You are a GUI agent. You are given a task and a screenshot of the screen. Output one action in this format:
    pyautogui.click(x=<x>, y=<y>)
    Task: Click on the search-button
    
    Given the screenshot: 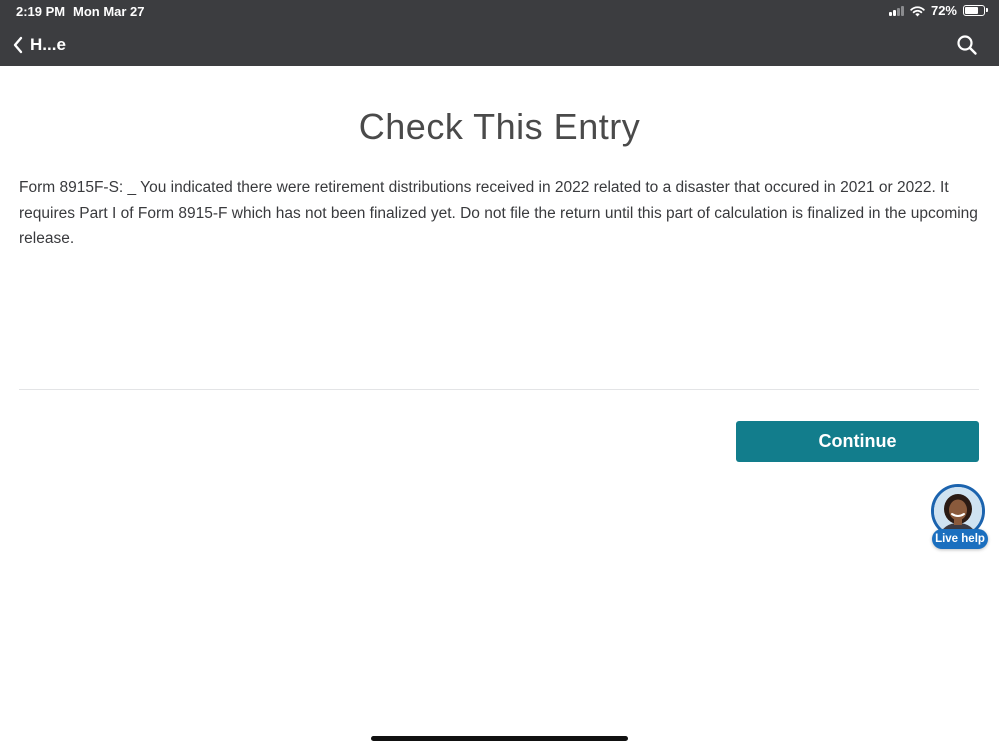 What is the action you would take?
    pyautogui.click(x=967, y=45)
    